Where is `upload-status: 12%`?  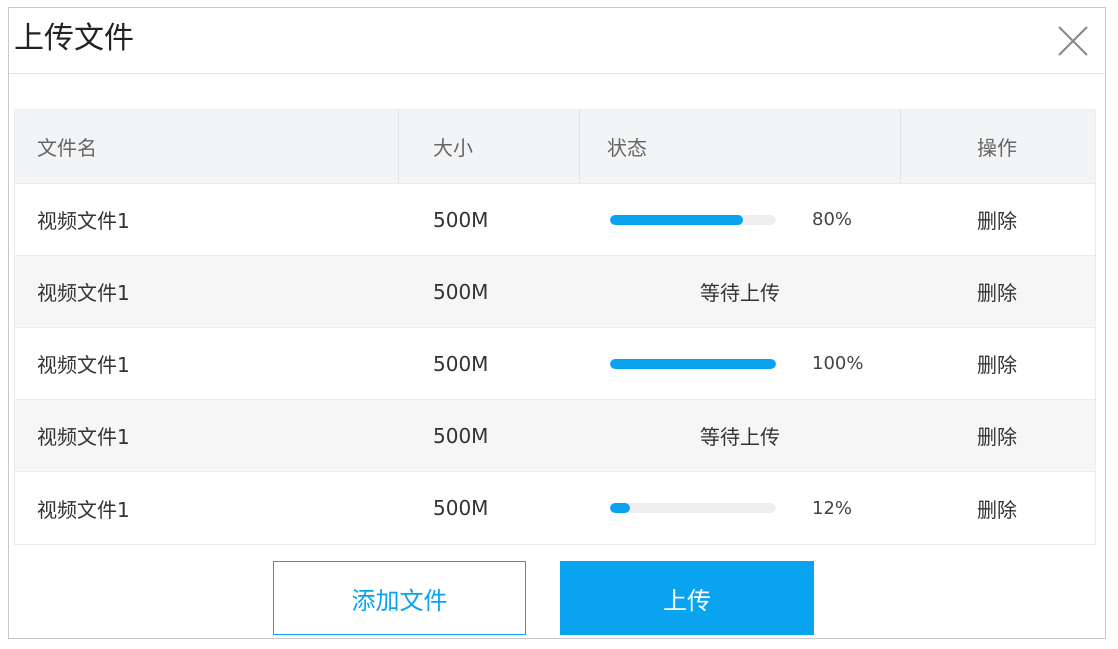
upload-status: 12% is located at coordinates (740, 508).